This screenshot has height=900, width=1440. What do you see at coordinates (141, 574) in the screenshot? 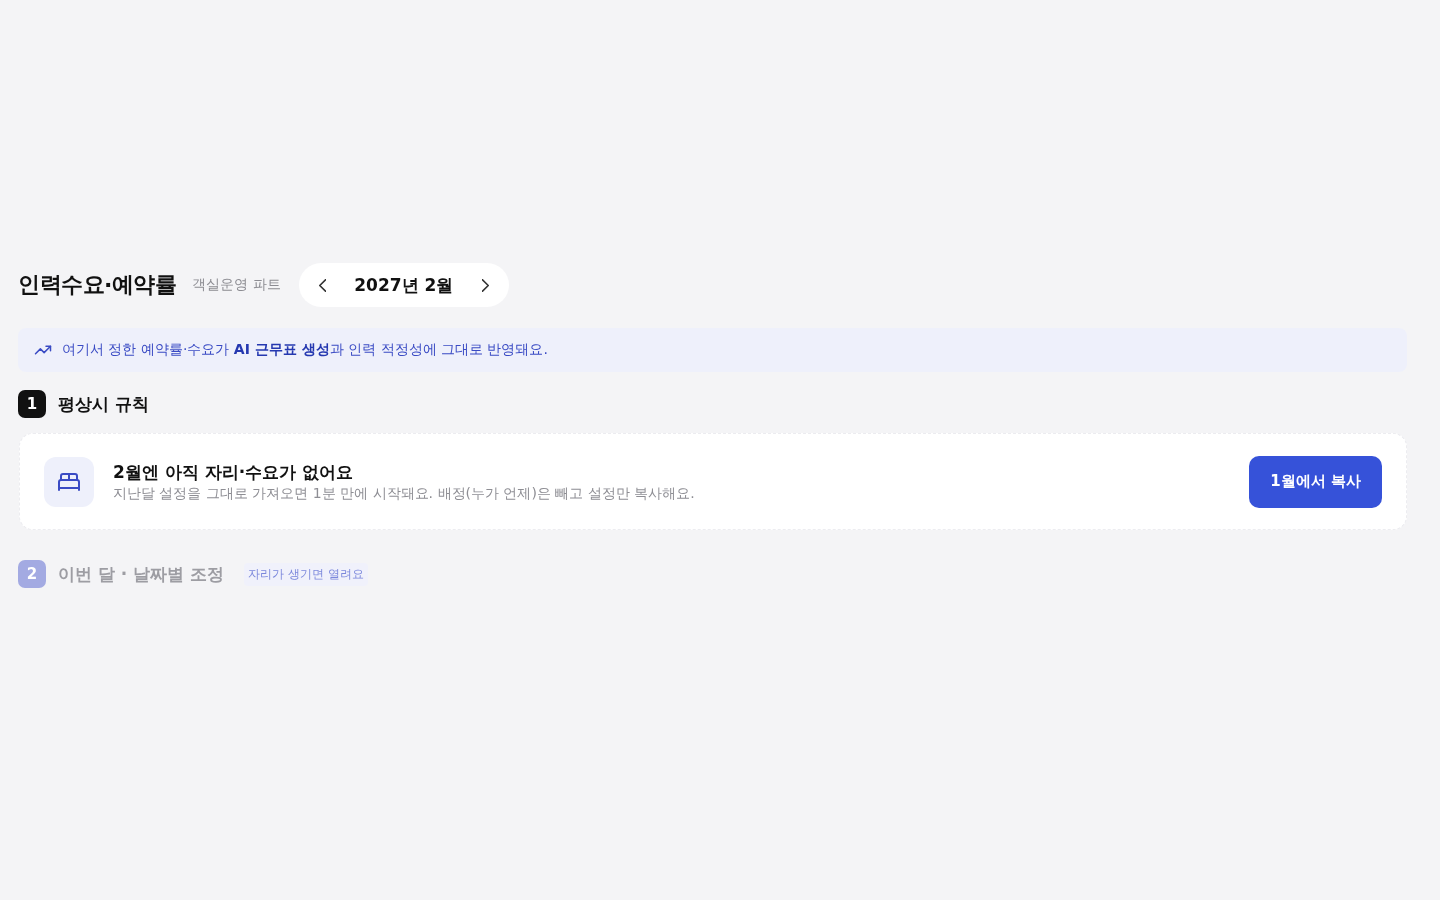
I see `step-title: 이번 달 · 날짜별 조정` at bounding box center [141, 574].